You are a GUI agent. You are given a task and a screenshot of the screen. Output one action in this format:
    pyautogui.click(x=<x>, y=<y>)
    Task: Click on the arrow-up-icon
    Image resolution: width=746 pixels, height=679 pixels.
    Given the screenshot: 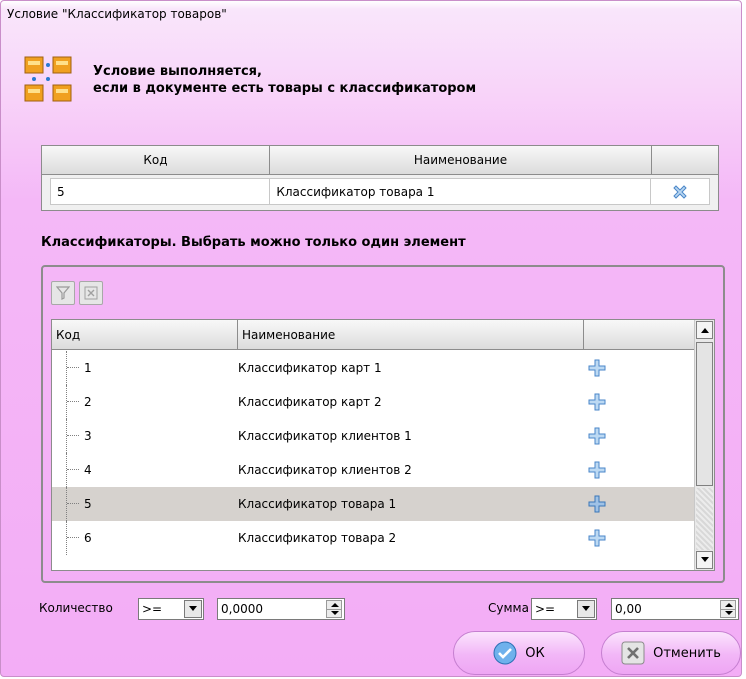 What is the action you would take?
    pyautogui.click(x=704, y=330)
    